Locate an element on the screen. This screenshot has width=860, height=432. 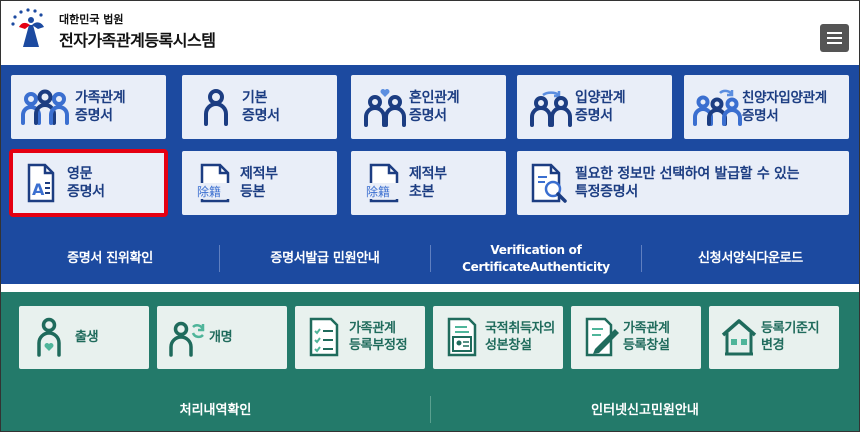
adoption-arrows-people-icon is located at coordinates (551, 109).